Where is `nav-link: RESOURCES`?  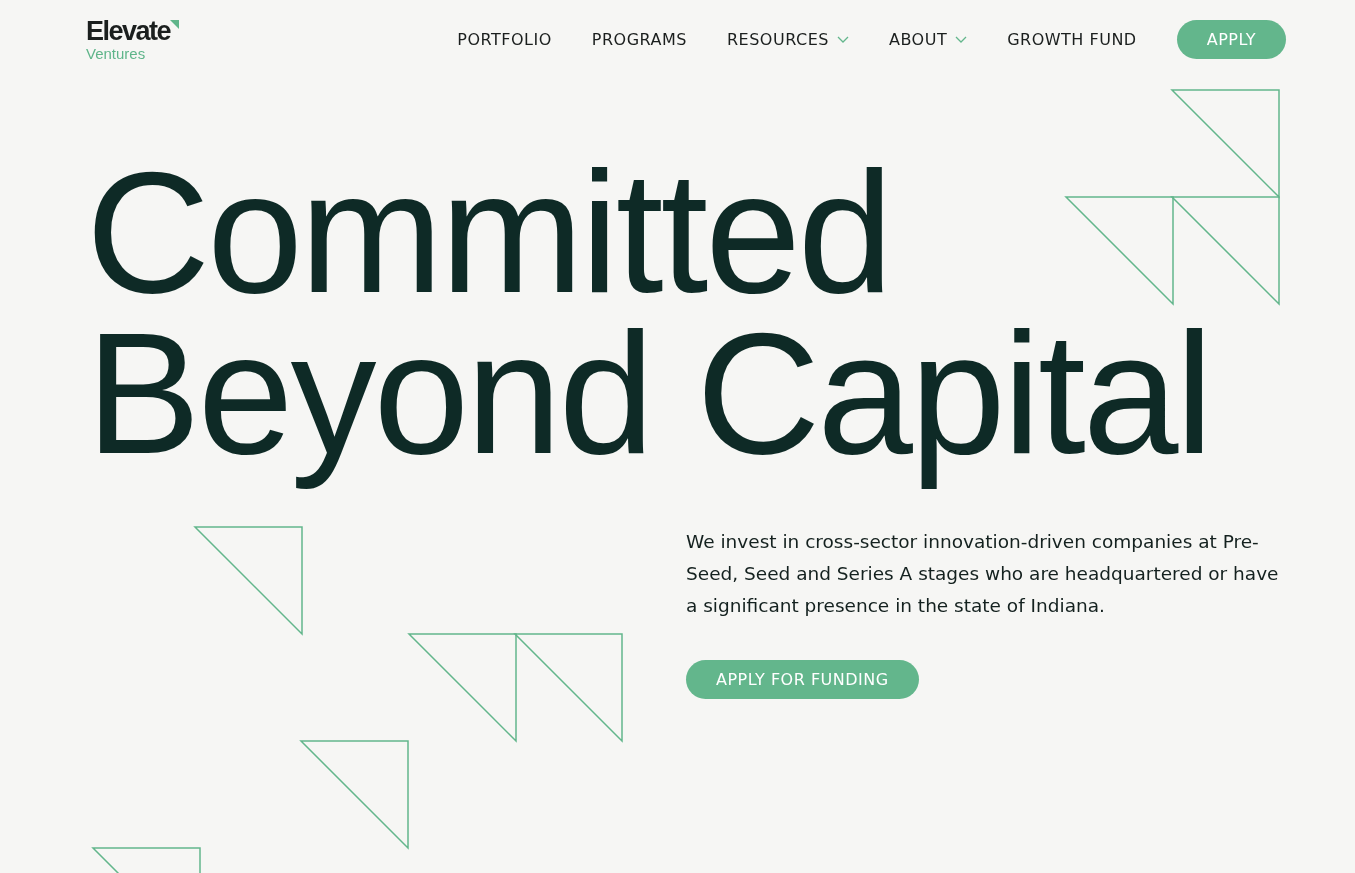
nav-link: RESOURCES is located at coordinates (788, 39).